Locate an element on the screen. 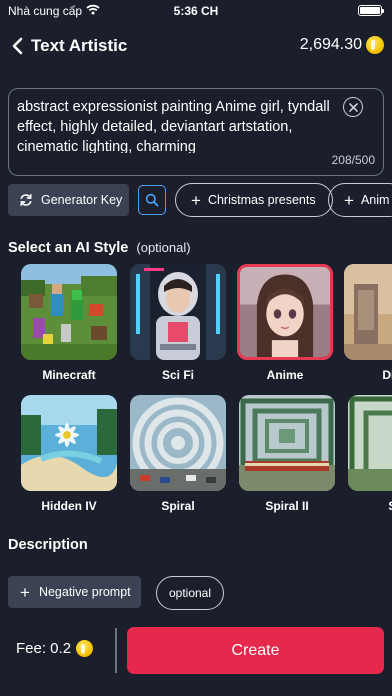 This screenshot has height=696, width=392. style-label: Dig is located at coordinates (387, 375).